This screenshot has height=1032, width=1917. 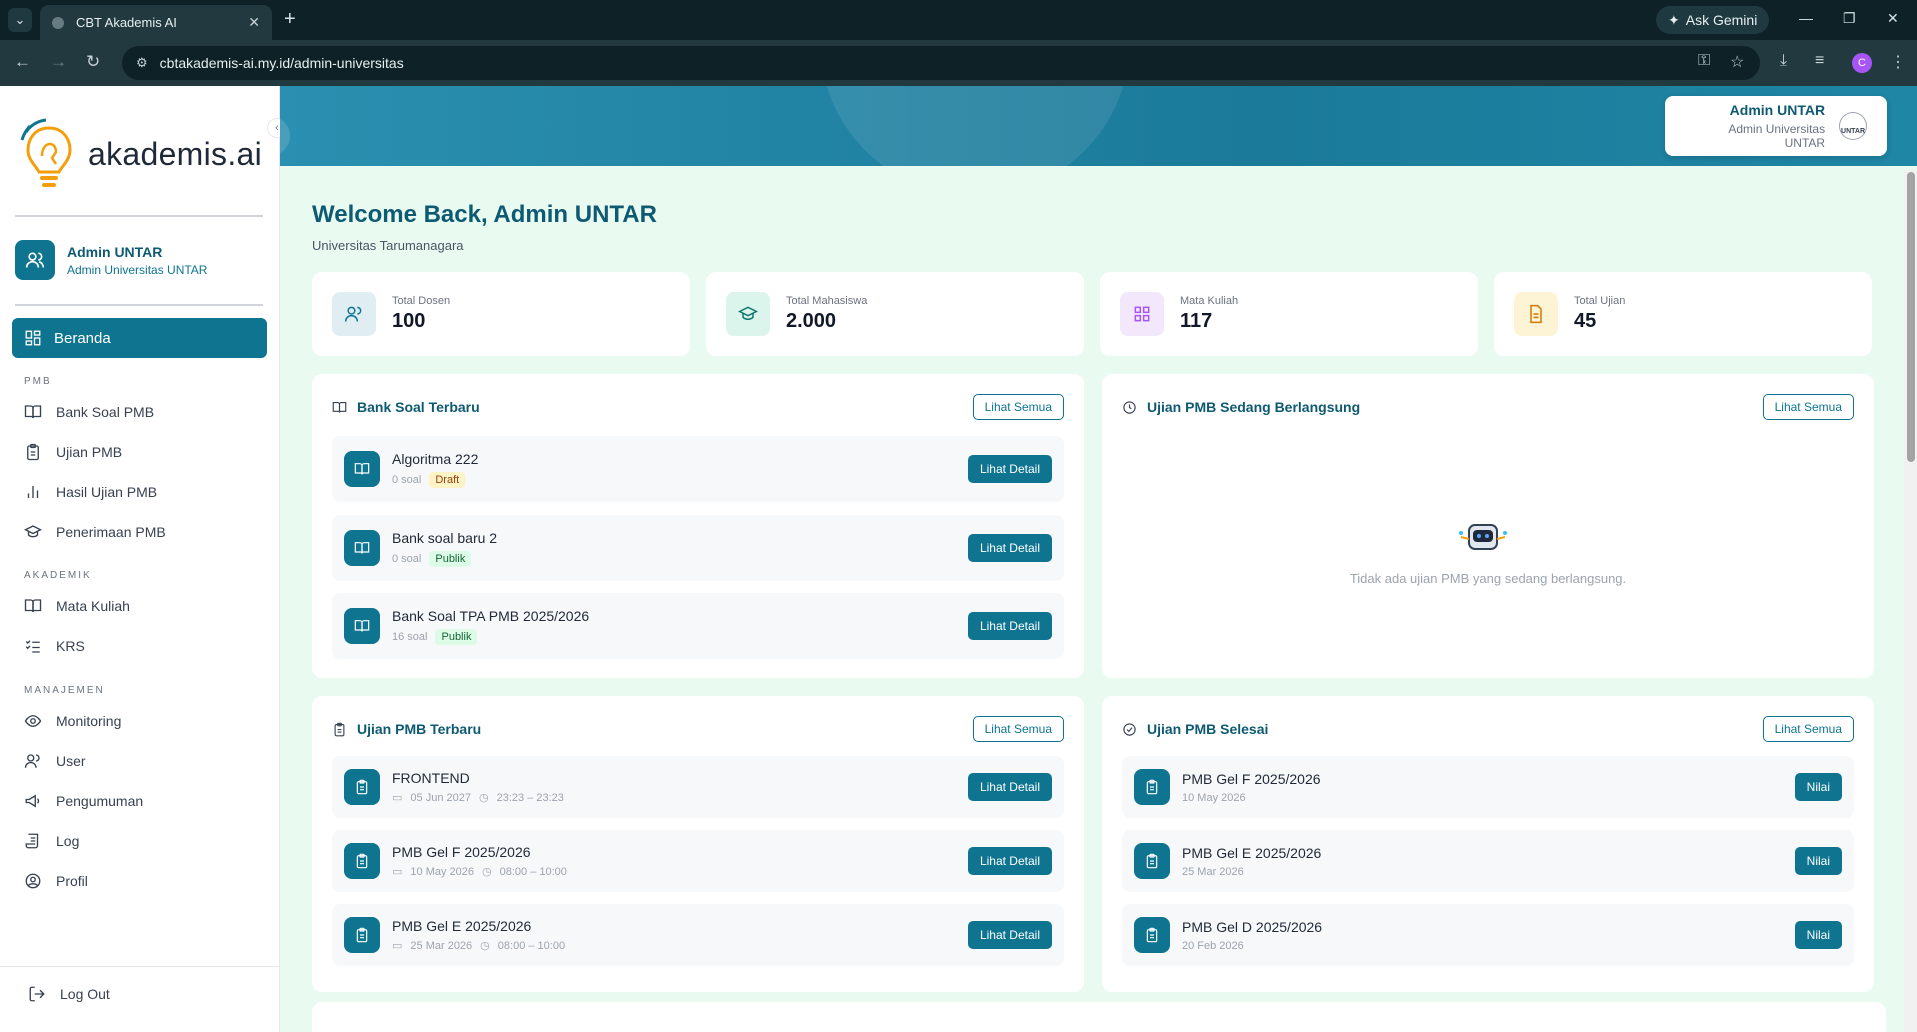 What do you see at coordinates (397, 872) in the screenshot?
I see `calendar-icon: ▭` at bounding box center [397, 872].